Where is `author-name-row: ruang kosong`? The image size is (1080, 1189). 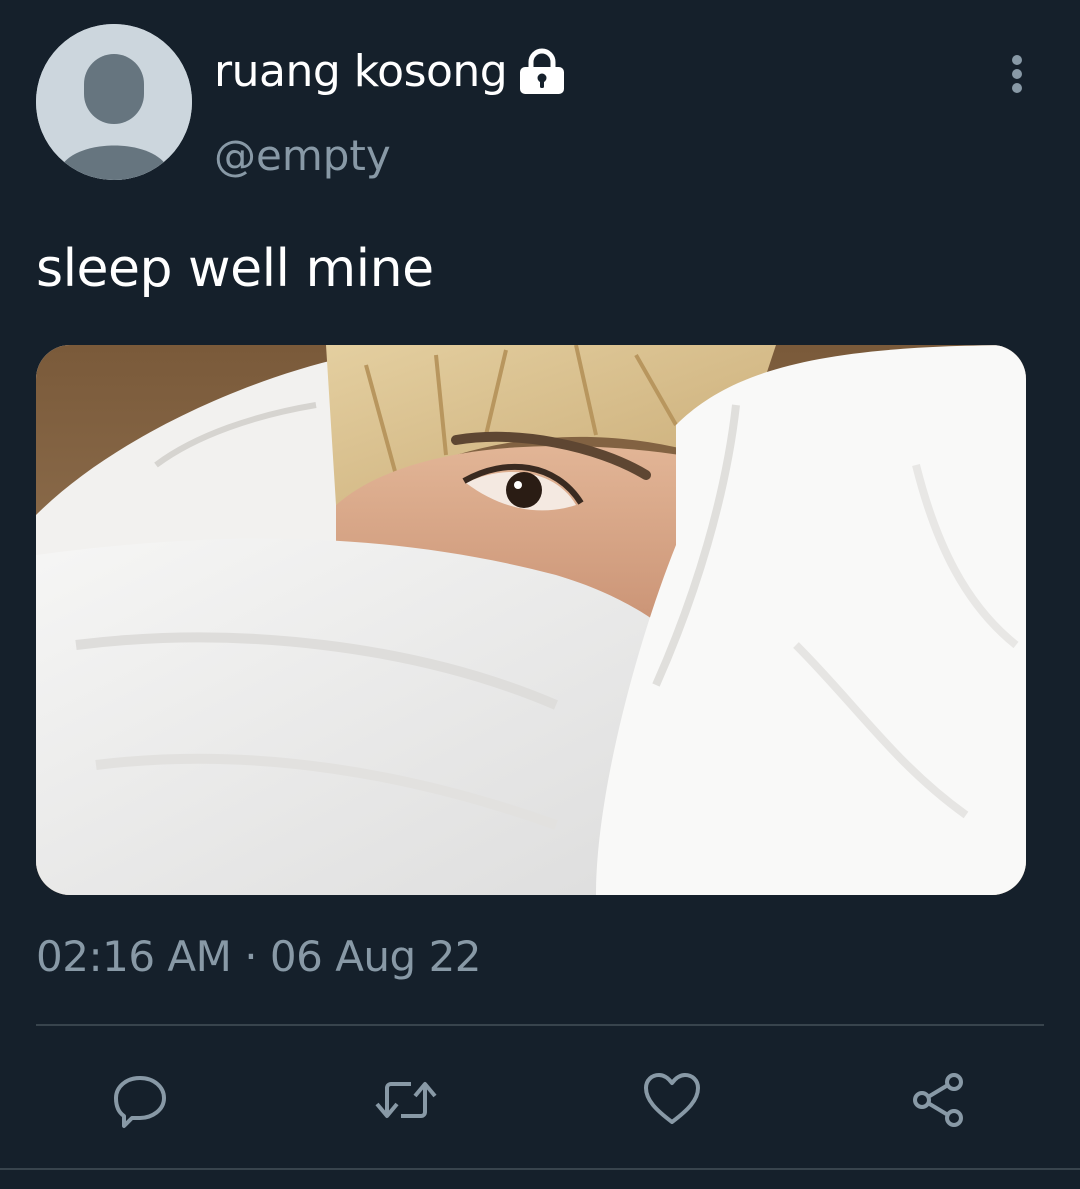
author-name-row: ruang kosong is located at coordinates (390, 72).